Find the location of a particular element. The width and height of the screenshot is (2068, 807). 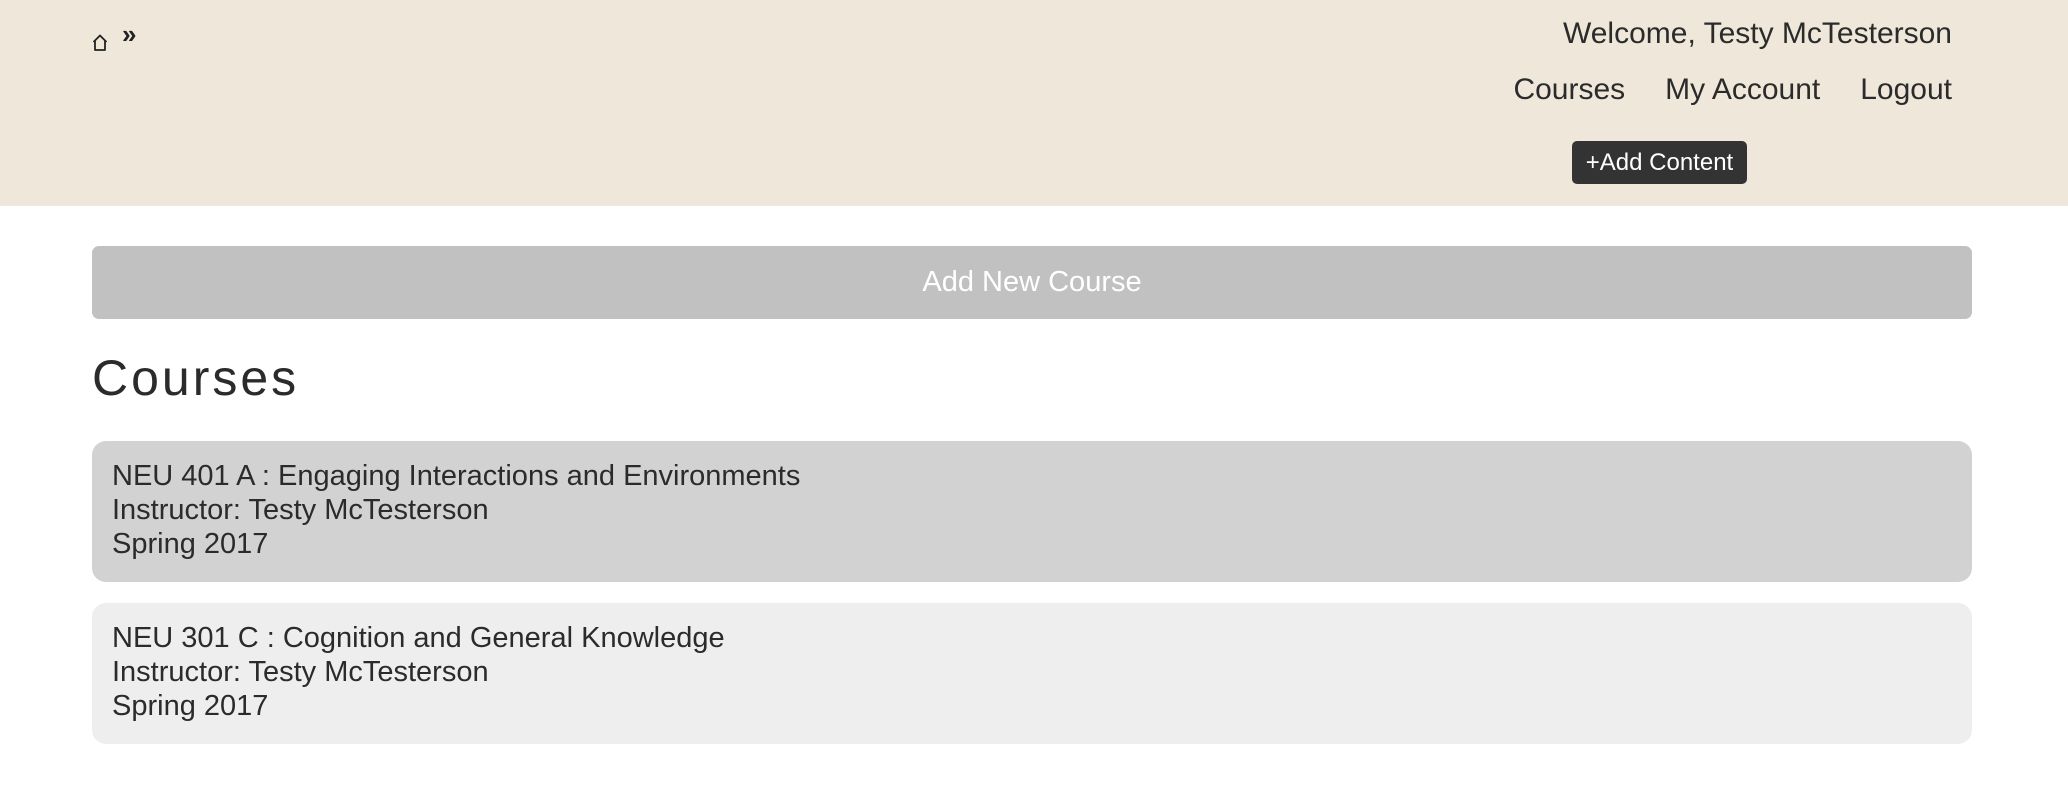

add-content-button: +Add Content is located at coordinates (1659, 162).